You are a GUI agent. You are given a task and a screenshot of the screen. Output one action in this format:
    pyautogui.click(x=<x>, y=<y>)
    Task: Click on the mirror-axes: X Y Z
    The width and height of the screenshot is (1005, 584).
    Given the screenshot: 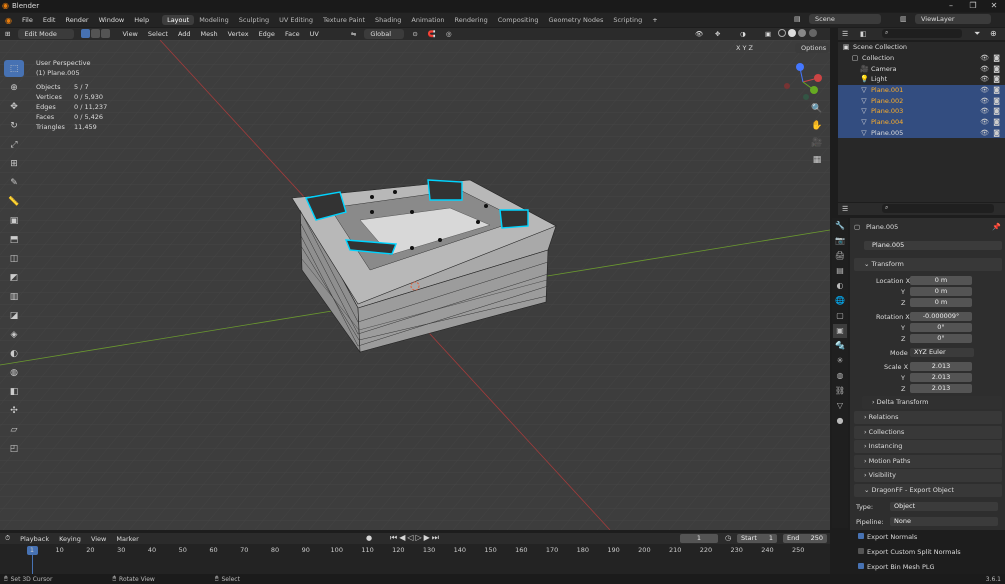 What is the action you would take?
    pyautogui.click(x=744, y=48)
    